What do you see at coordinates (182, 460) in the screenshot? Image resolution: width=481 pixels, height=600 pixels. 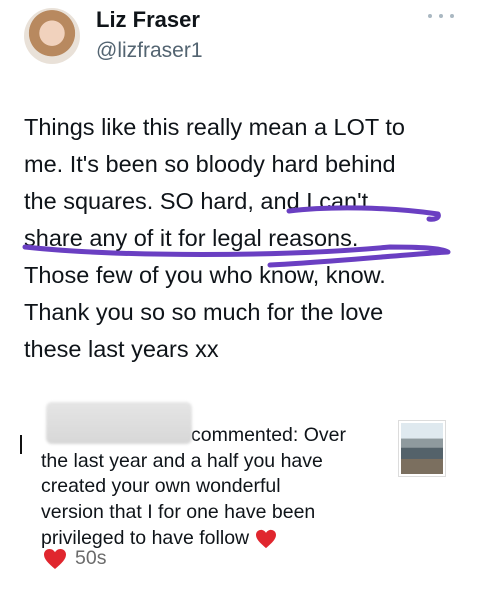 I see `comment-line: the last year and a half you have` at bounding box center [182, 460].